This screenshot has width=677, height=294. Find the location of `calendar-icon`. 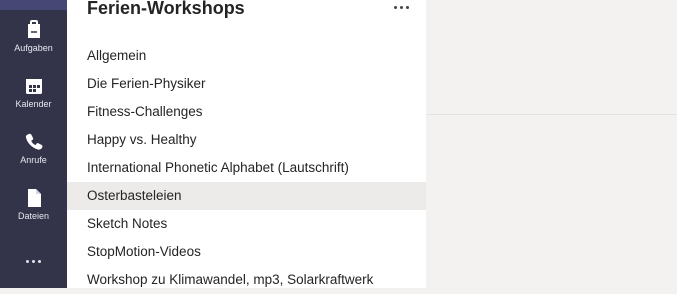

calendar-icon is located at coordinates (33, 86).